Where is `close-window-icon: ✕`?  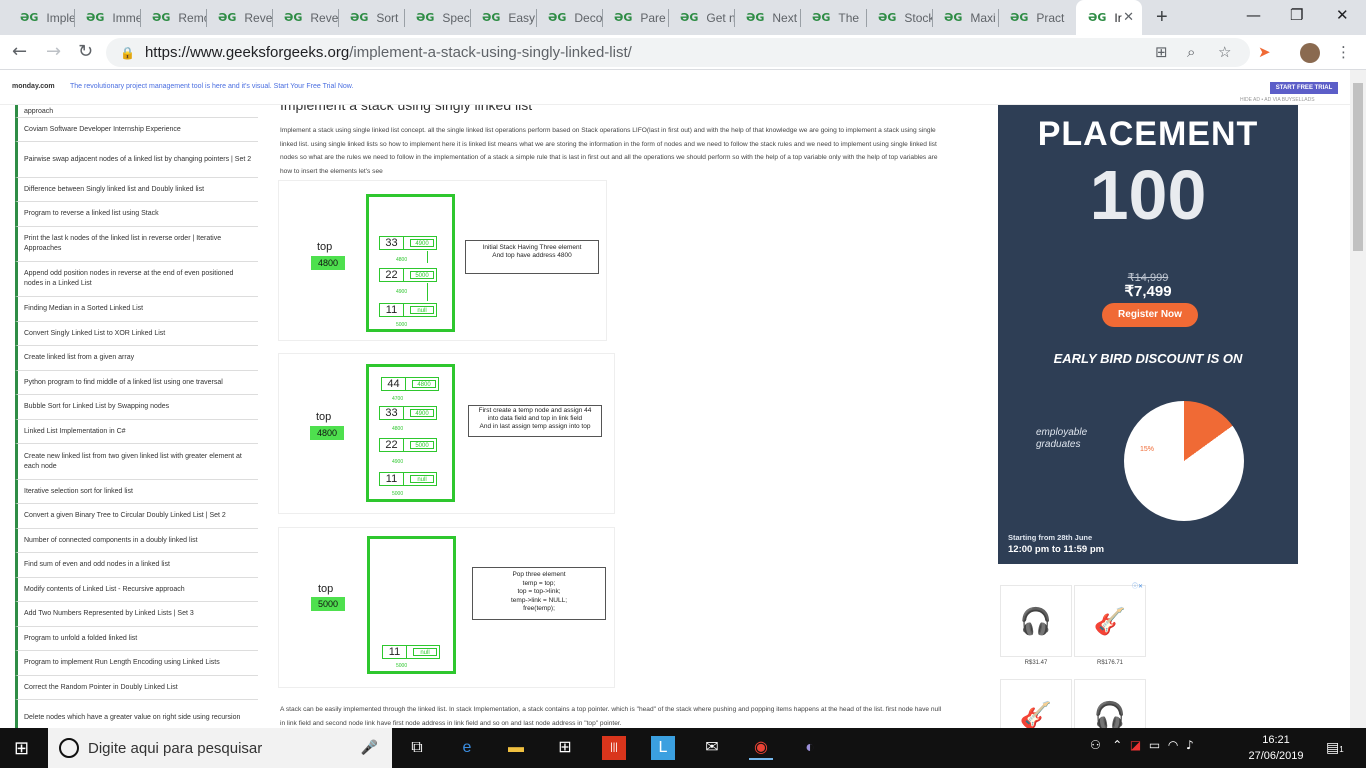
close-window-icon: ✕ is located at coordinates (1342, 15).